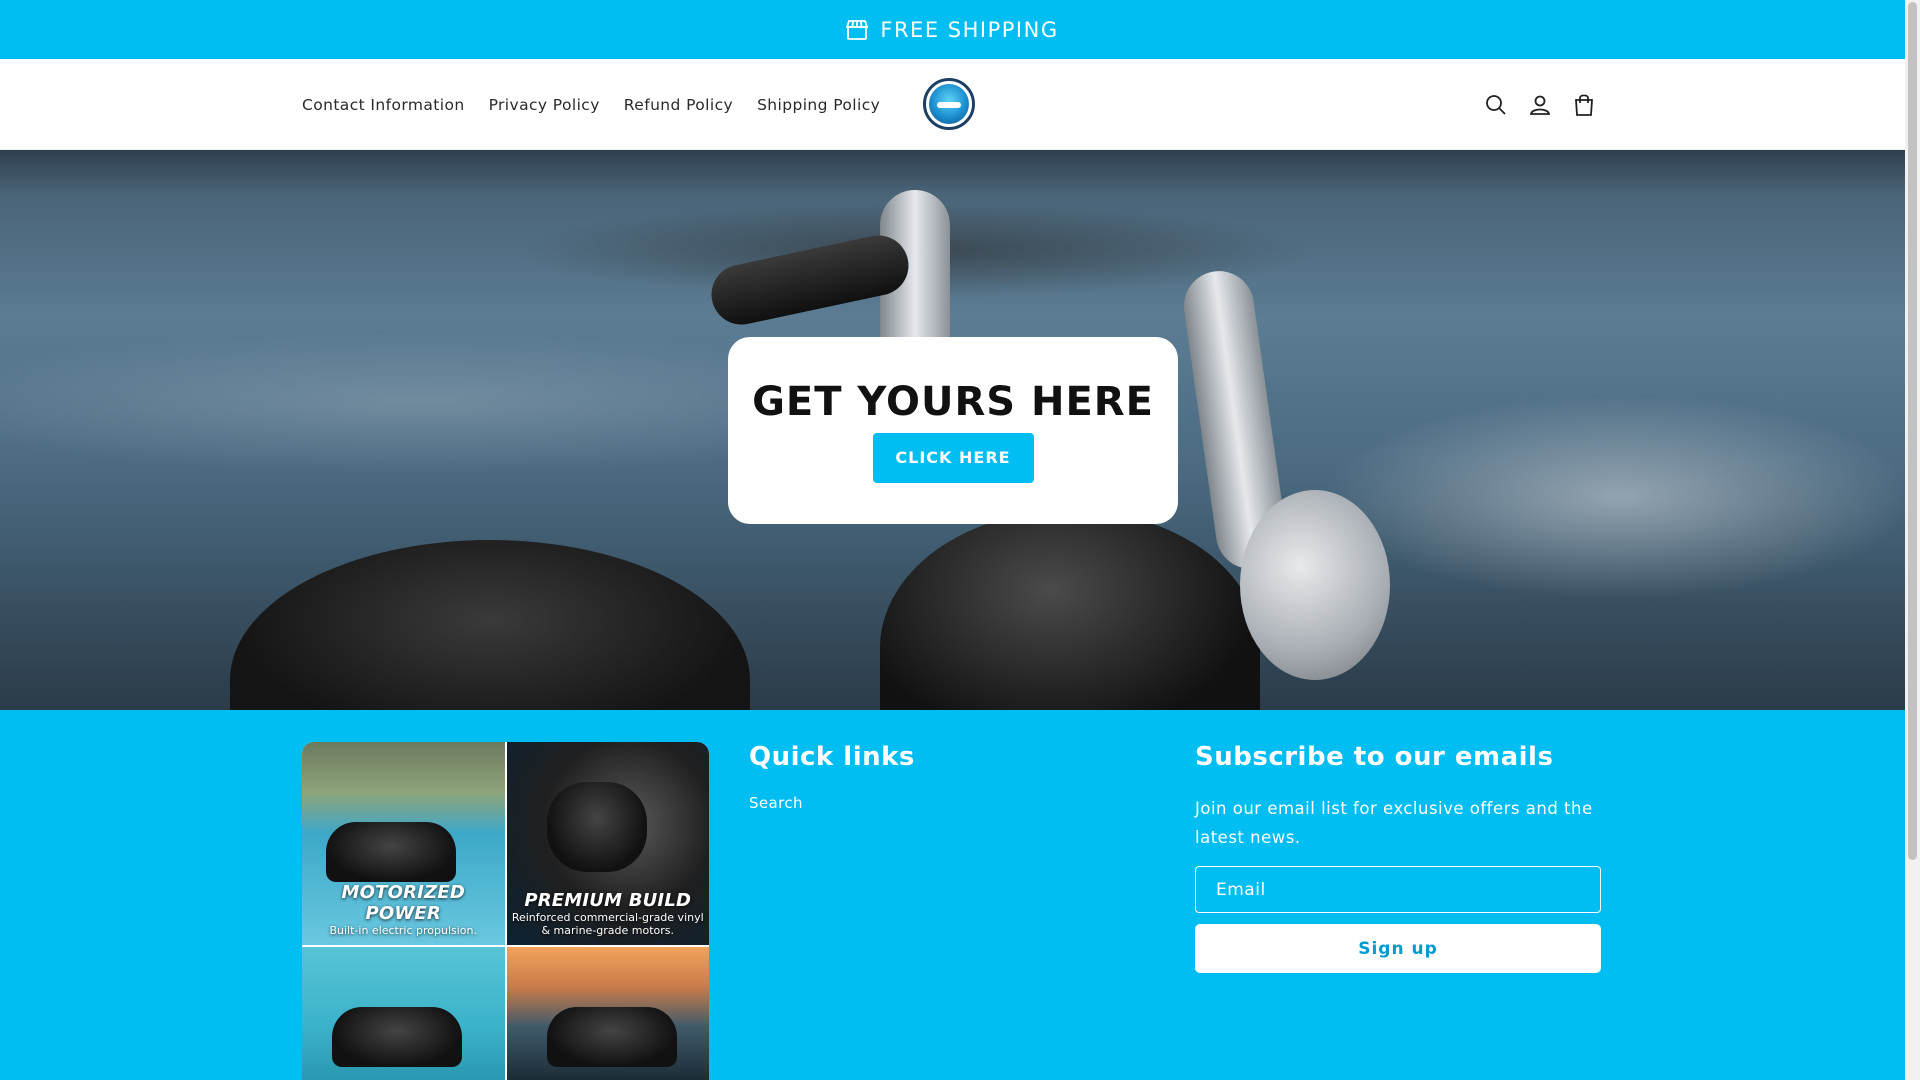  What do you see at coordinates (857, 29) in the screenshot?
I see `store-icon` at bounding box center [857, 29].